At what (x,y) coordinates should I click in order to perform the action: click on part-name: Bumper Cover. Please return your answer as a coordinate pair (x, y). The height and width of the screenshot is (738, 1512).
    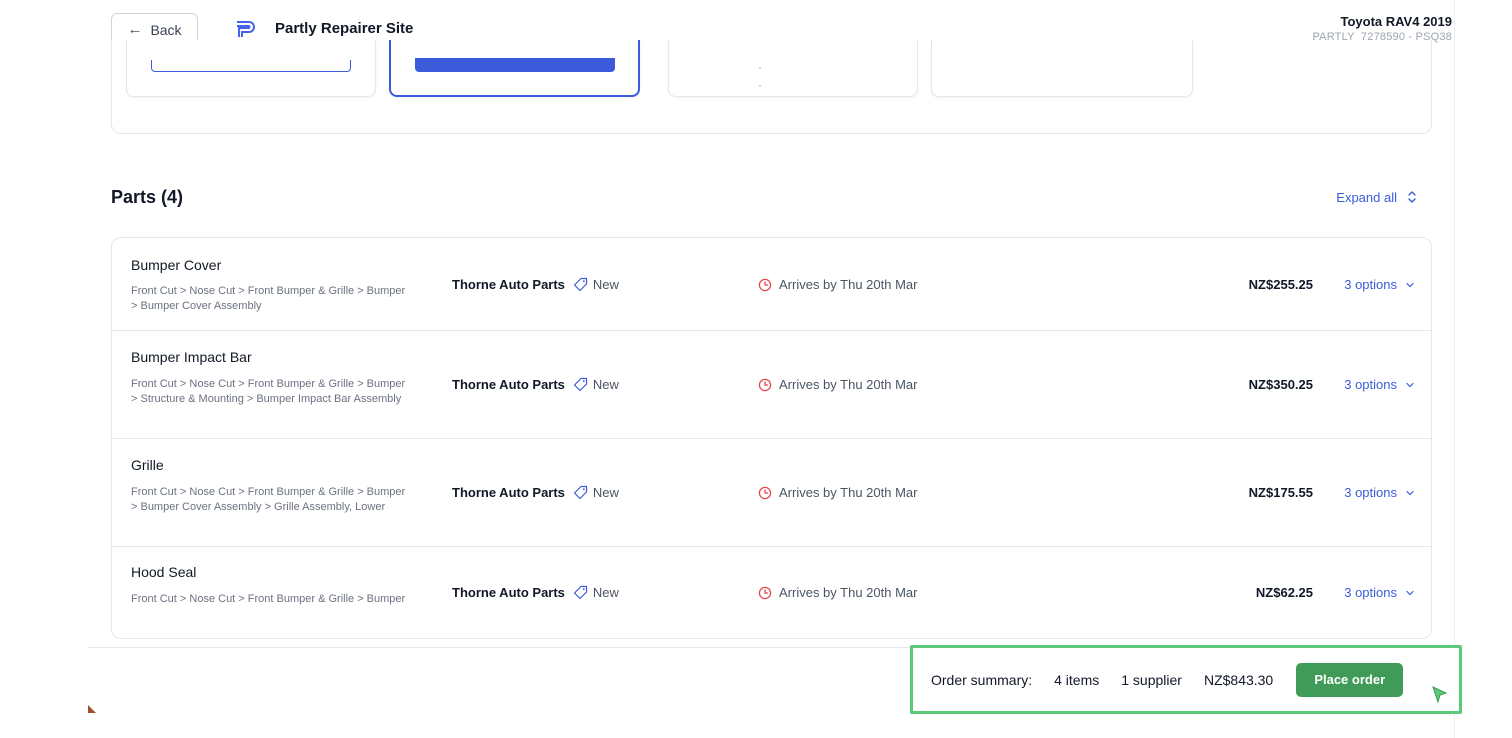
    Looking at the image, I should click on (176, 265).